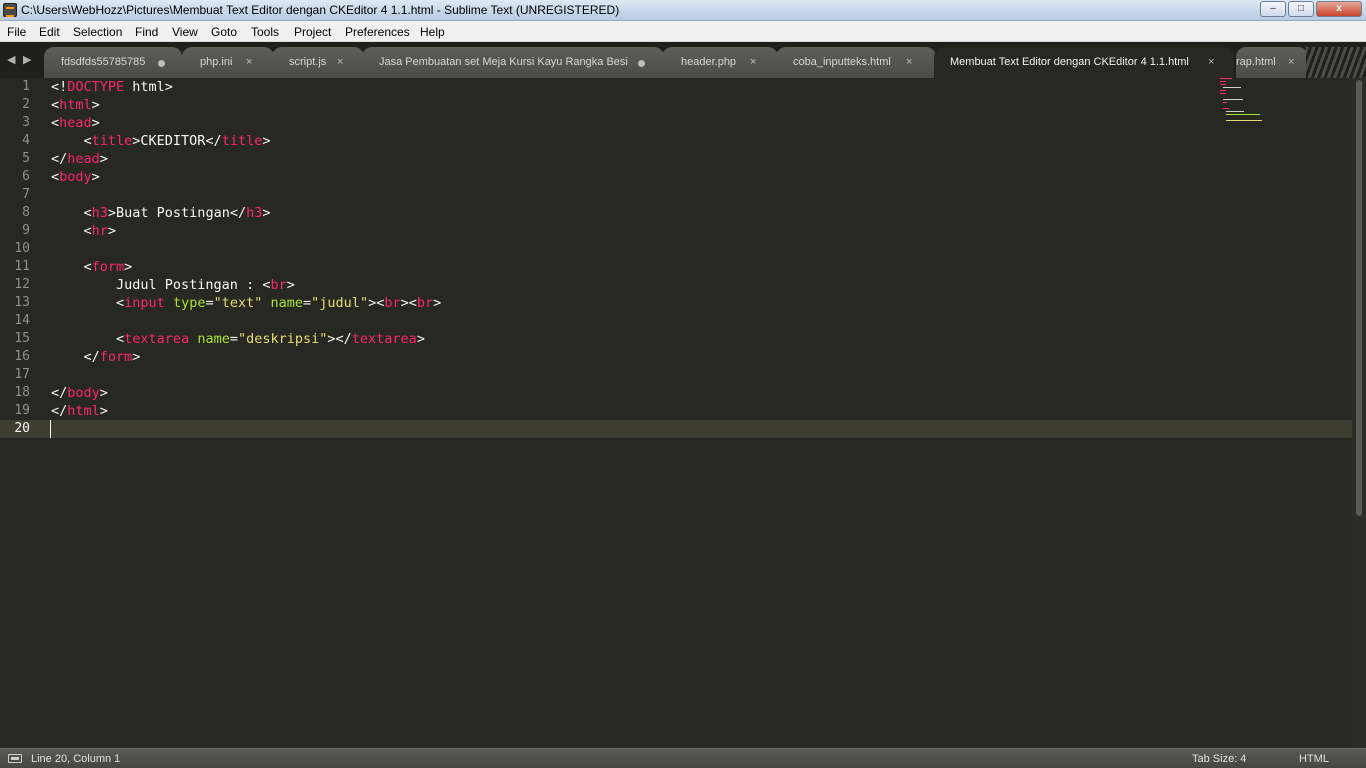 The image size is (1366, 768). Describe the element at coordinates (113, 62) in the screenshot. I see `tab-fdsdfds55785785: fdsdfds55785785` at that location.